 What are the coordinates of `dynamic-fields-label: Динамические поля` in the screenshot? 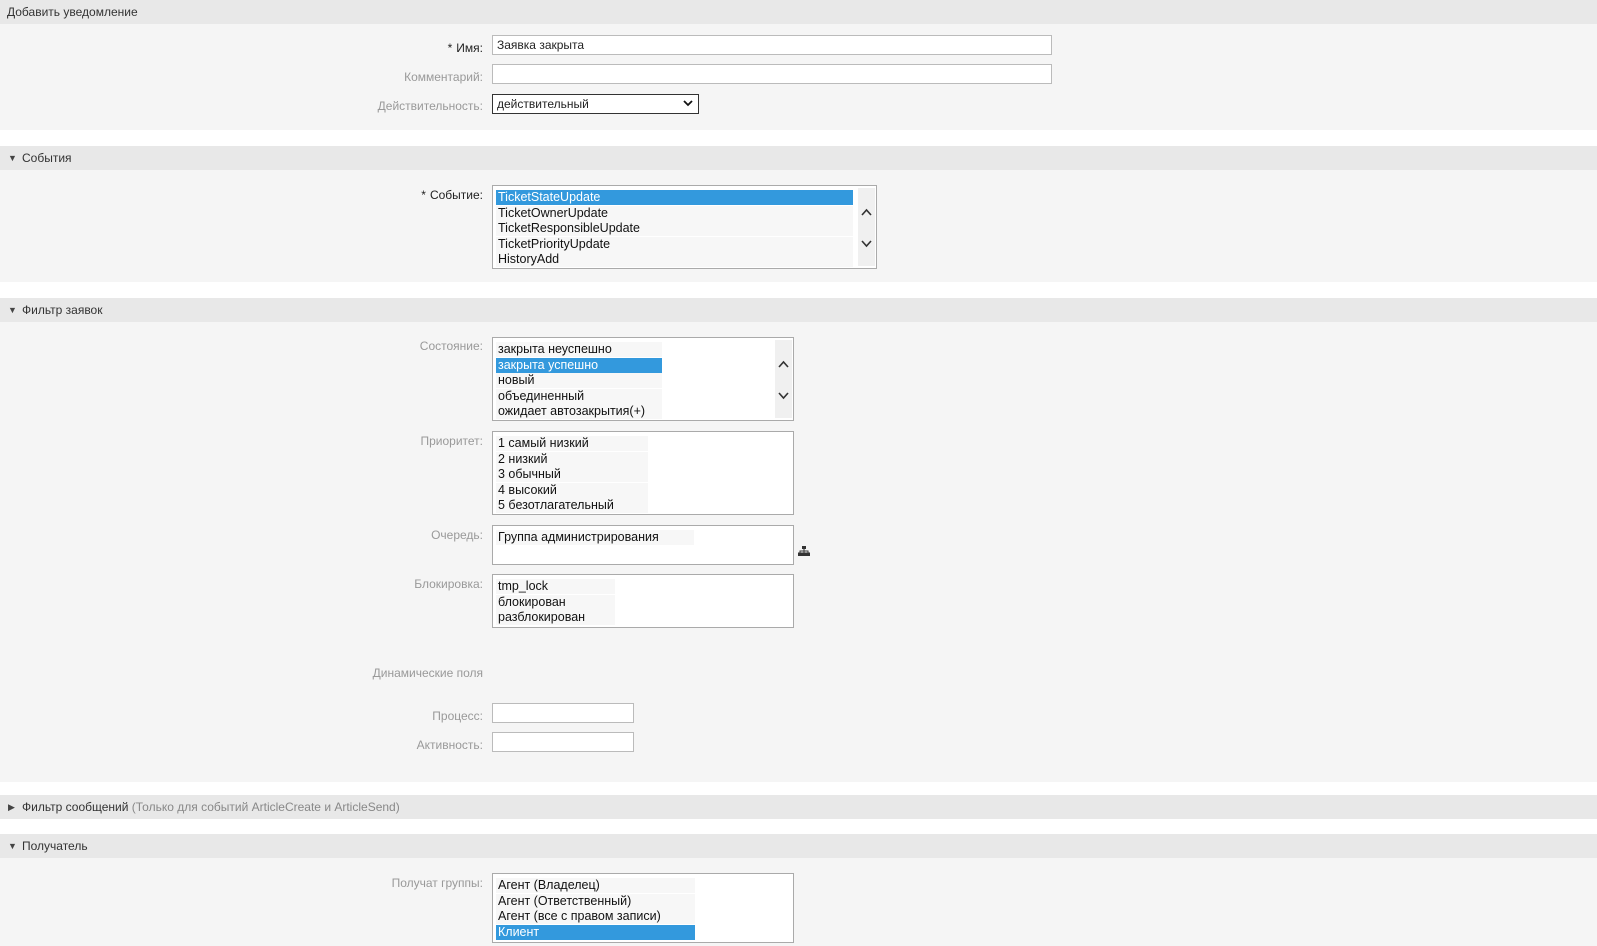 It's located at (427, 673).